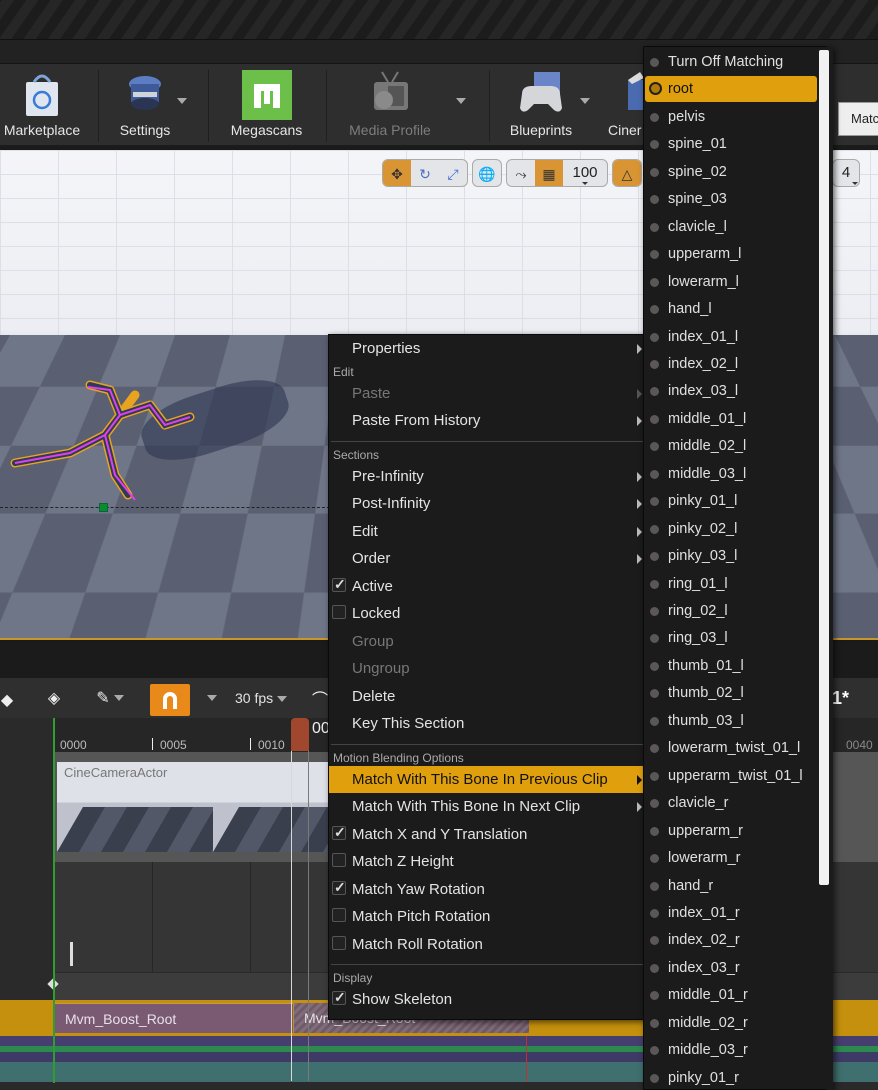 The height and width of the screenshot is (1090, 878). I want to click on blueprints-dropdown-icon, so click(585, 101).